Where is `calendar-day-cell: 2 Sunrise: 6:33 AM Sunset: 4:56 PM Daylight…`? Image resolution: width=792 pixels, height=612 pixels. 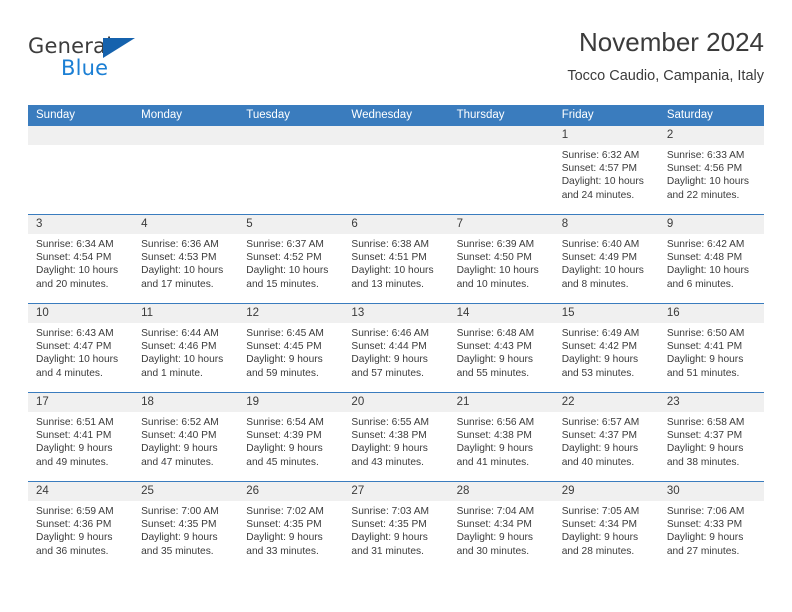
calendar-day-cell: 2 Sunrise: 6:33 AM Sunset: 4:56 PM Daylight… is located at coordinates (711, 170).